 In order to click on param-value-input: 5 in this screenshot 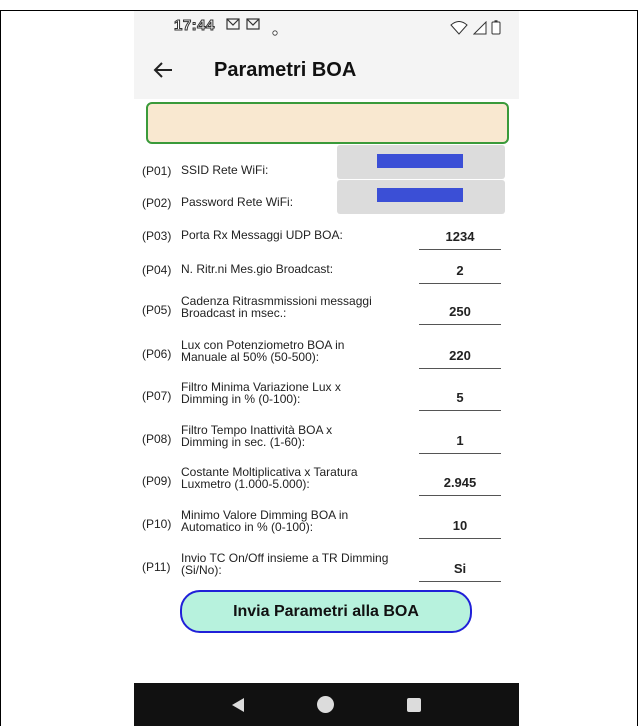, I will do `click(460, 400)`.